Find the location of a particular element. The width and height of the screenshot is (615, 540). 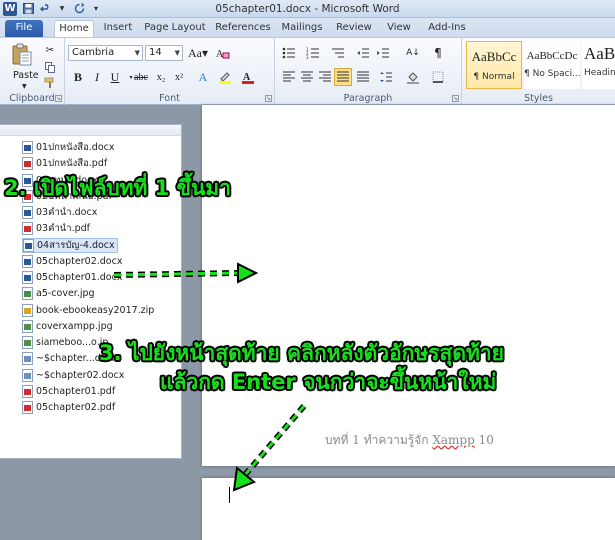

italic-icon: I is located at coordinates (97, 77).